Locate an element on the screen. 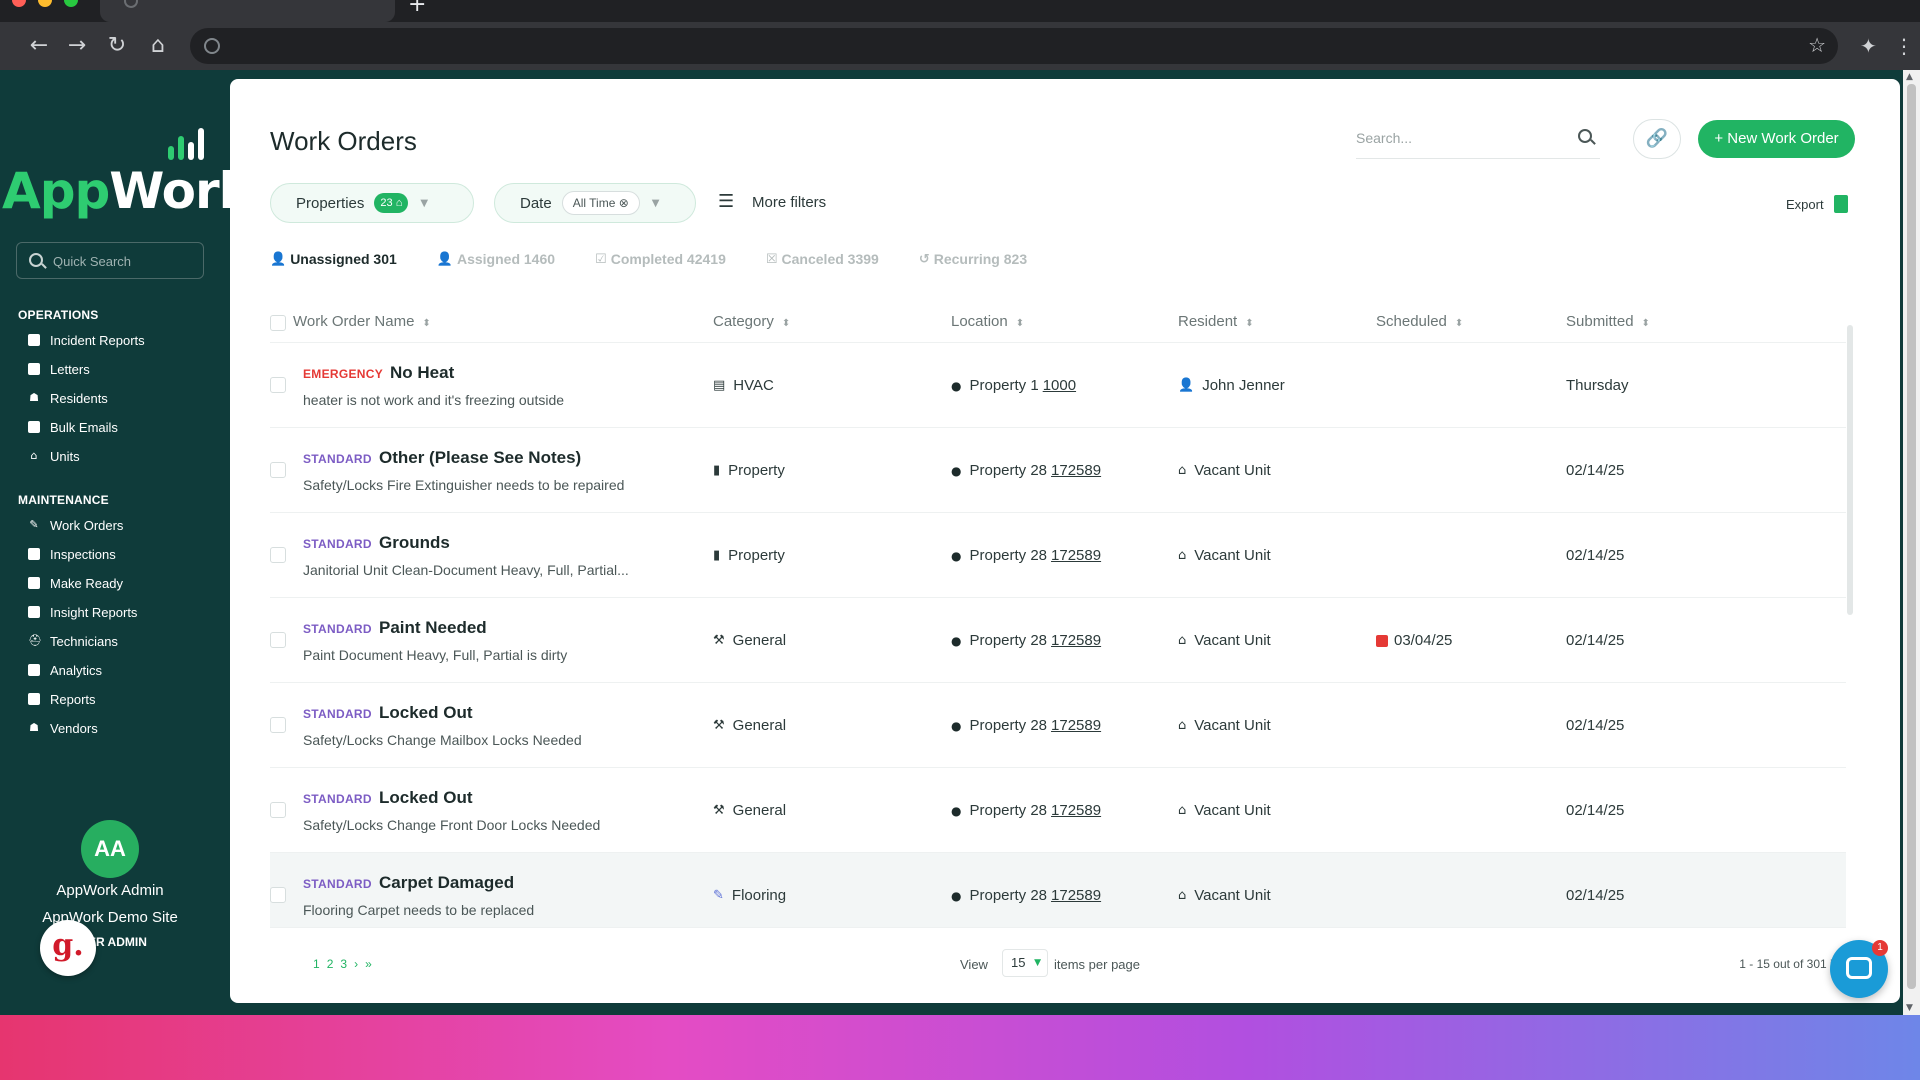  extensions-icon: ✦ is located at coordinates (1868, 46).